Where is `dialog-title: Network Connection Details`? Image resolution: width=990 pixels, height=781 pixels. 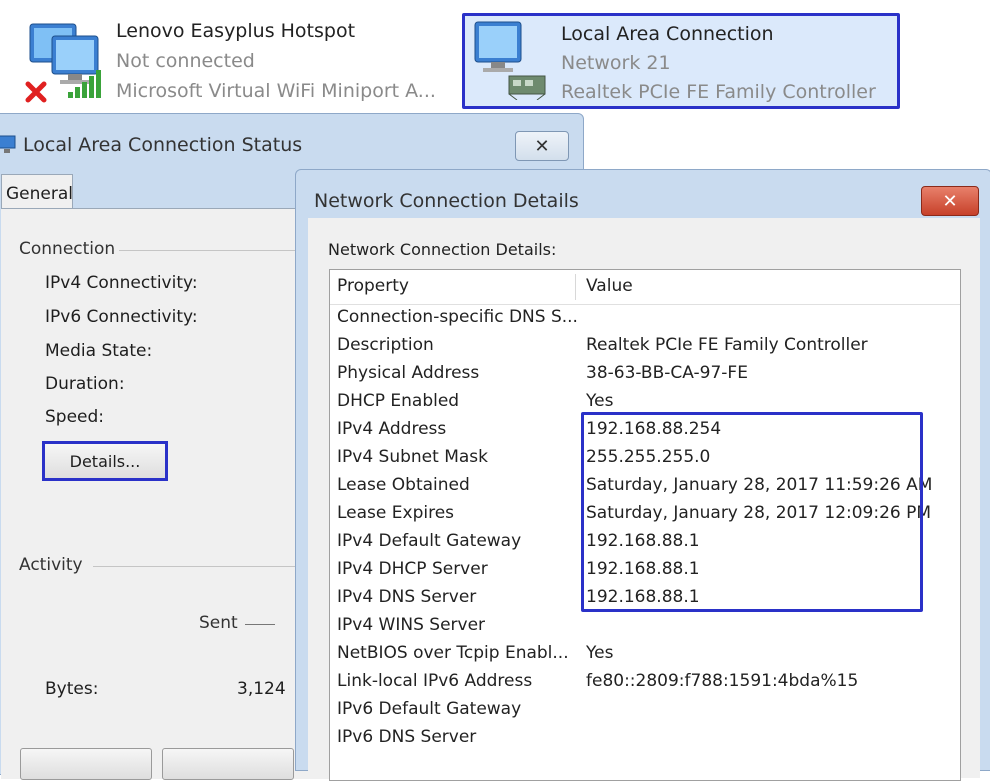 dialog-title: Network Connection Details is located at coordinates (446, 201).